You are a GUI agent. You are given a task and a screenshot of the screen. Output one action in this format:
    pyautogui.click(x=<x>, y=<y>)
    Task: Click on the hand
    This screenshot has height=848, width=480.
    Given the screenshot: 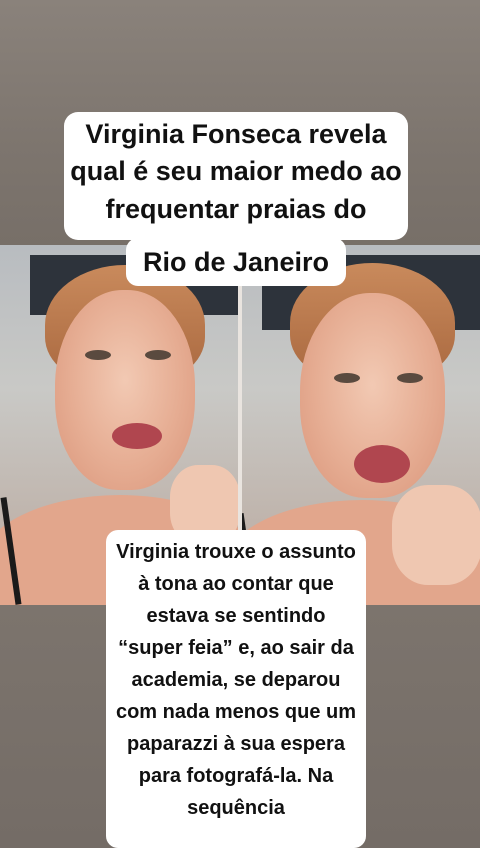 What is the action you would take?
    pyautogui.click(x=436, y=535)
    